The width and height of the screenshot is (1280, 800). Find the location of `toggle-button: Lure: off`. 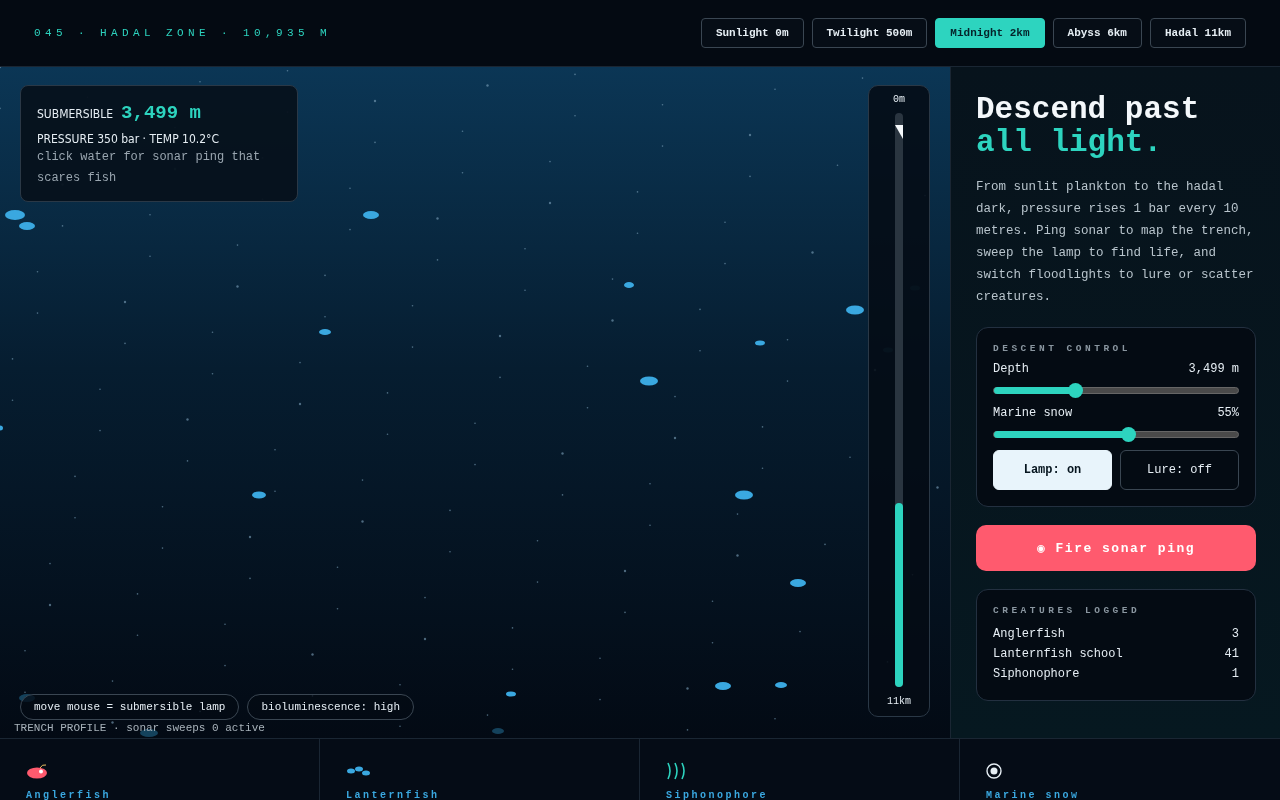

toggle-button: Lure: off is located at coordinates (1179, 470).